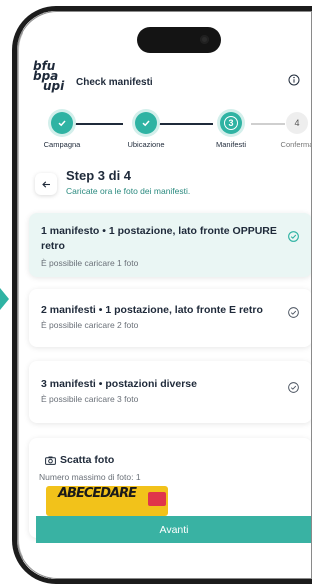 The width and height of the screenshot is (320, 585). Describe the element at coordinates (230, 144) in the screenshot. I see `step-label: Manifesti` at that location.